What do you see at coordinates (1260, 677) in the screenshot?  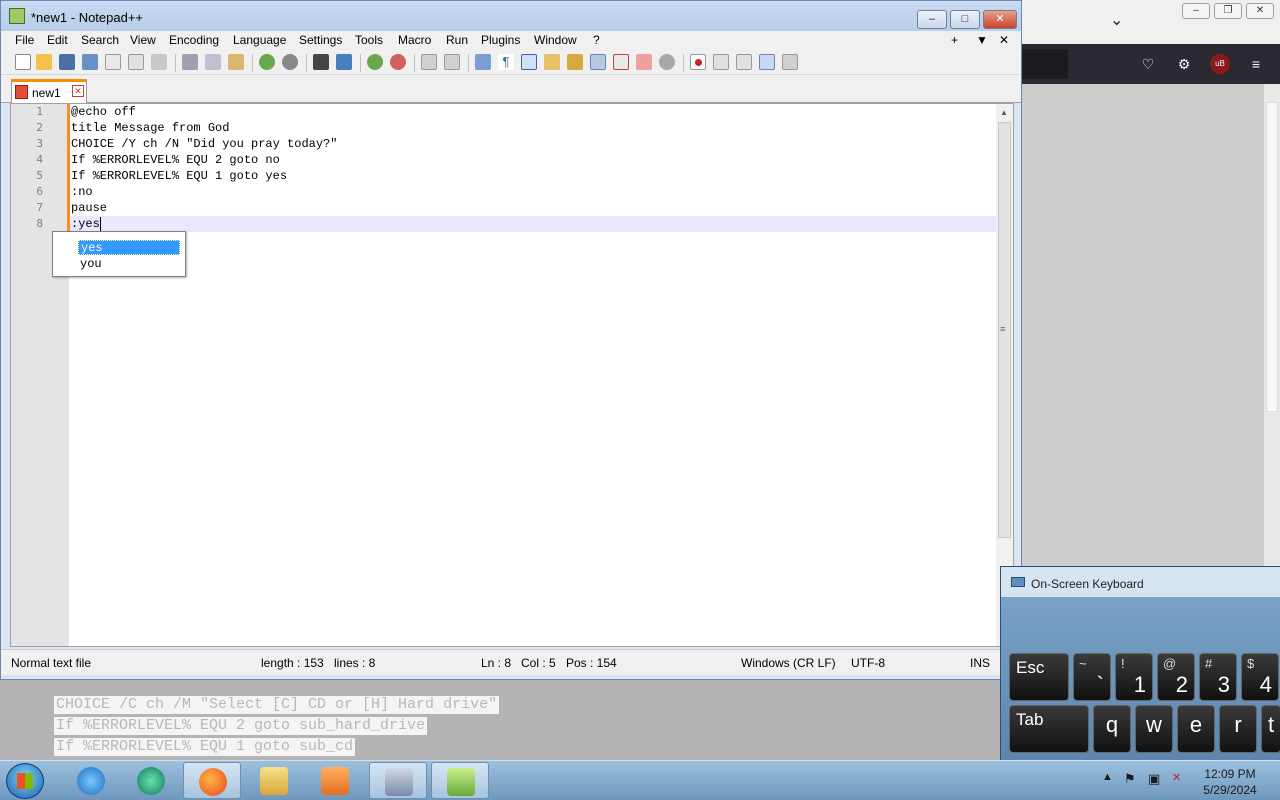 I see `key-4: $4` at bounding box center [1260, 677].